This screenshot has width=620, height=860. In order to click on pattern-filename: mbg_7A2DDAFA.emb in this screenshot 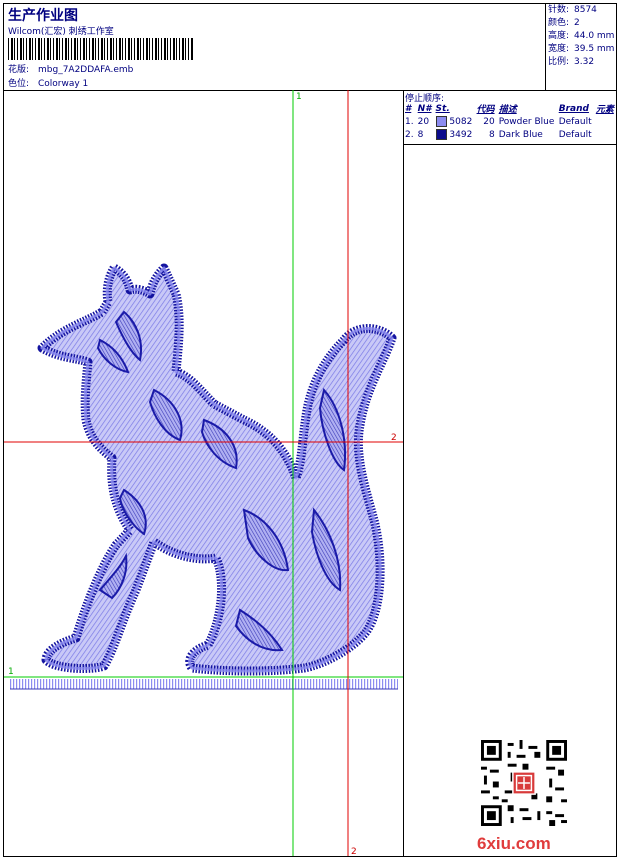, I will do `click(86, 70)`.